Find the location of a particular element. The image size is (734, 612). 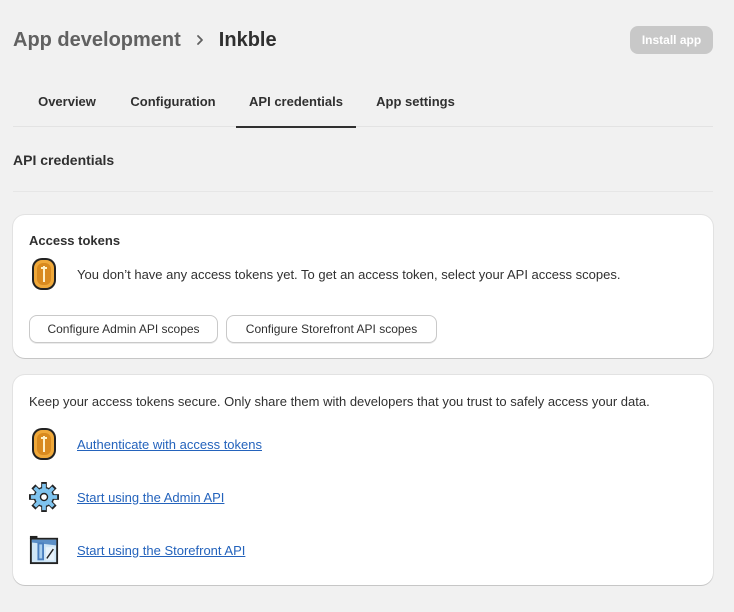

tab-overview: Overview is located at coordinates (67, 104).